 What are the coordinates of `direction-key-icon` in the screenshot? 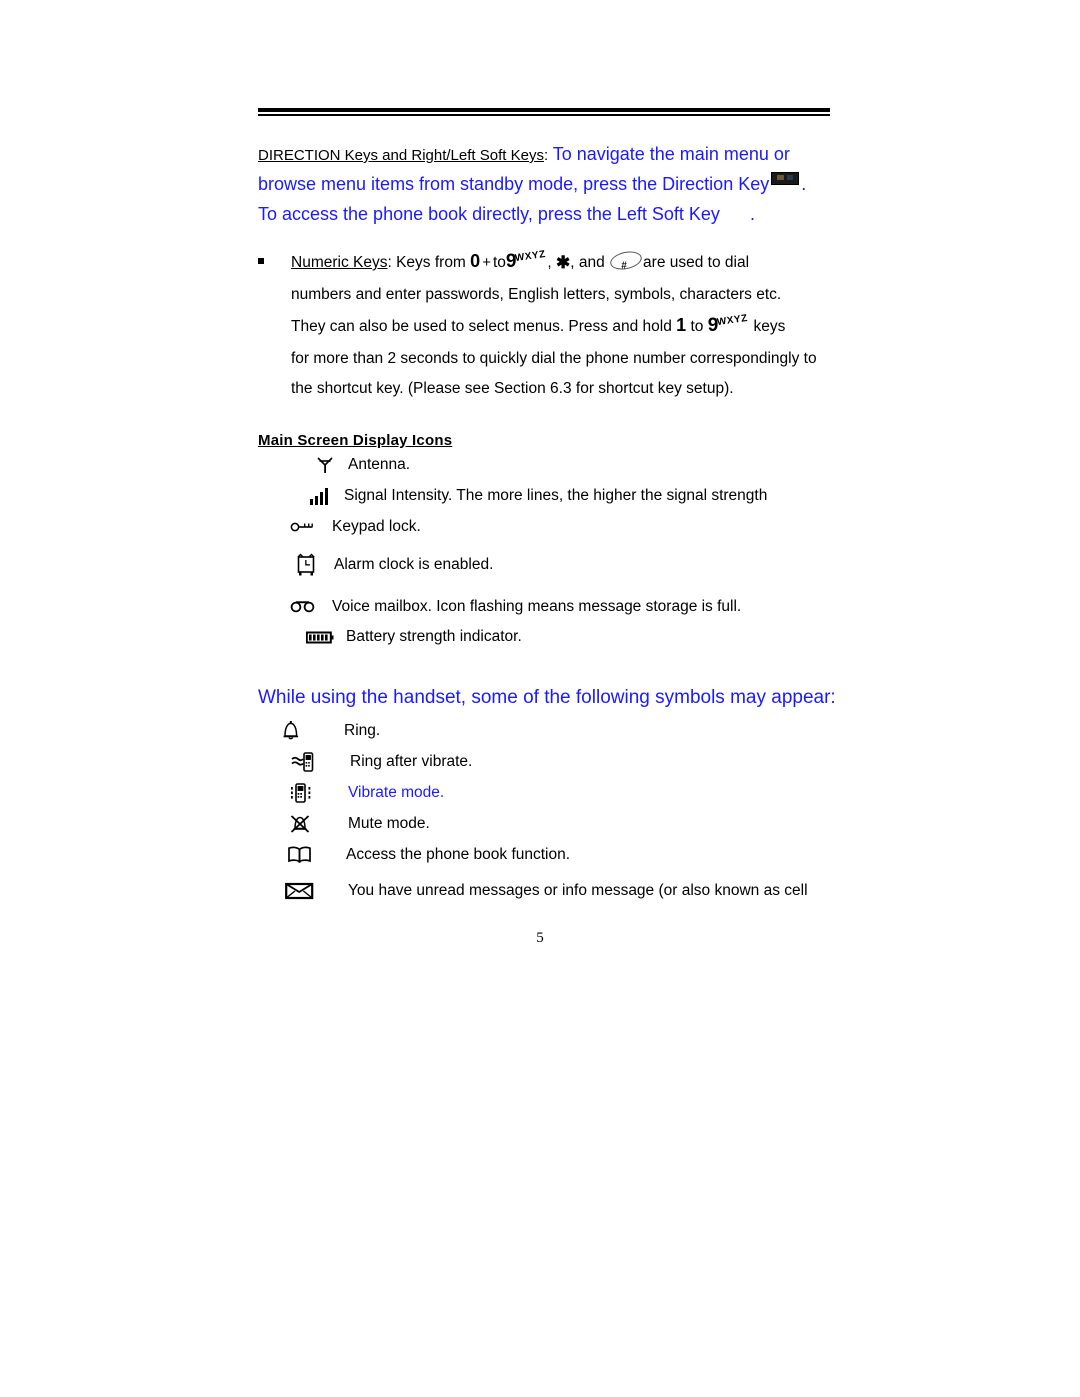 It's located at (785, 178).